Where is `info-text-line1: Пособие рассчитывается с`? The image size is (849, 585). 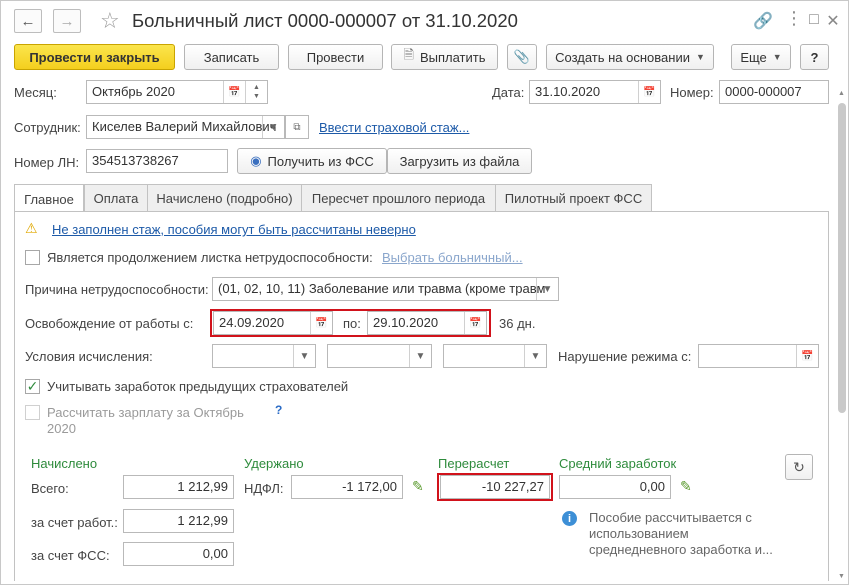
info-text-line1: Пособие рассчитывается с is located at coordinates (670, 517).